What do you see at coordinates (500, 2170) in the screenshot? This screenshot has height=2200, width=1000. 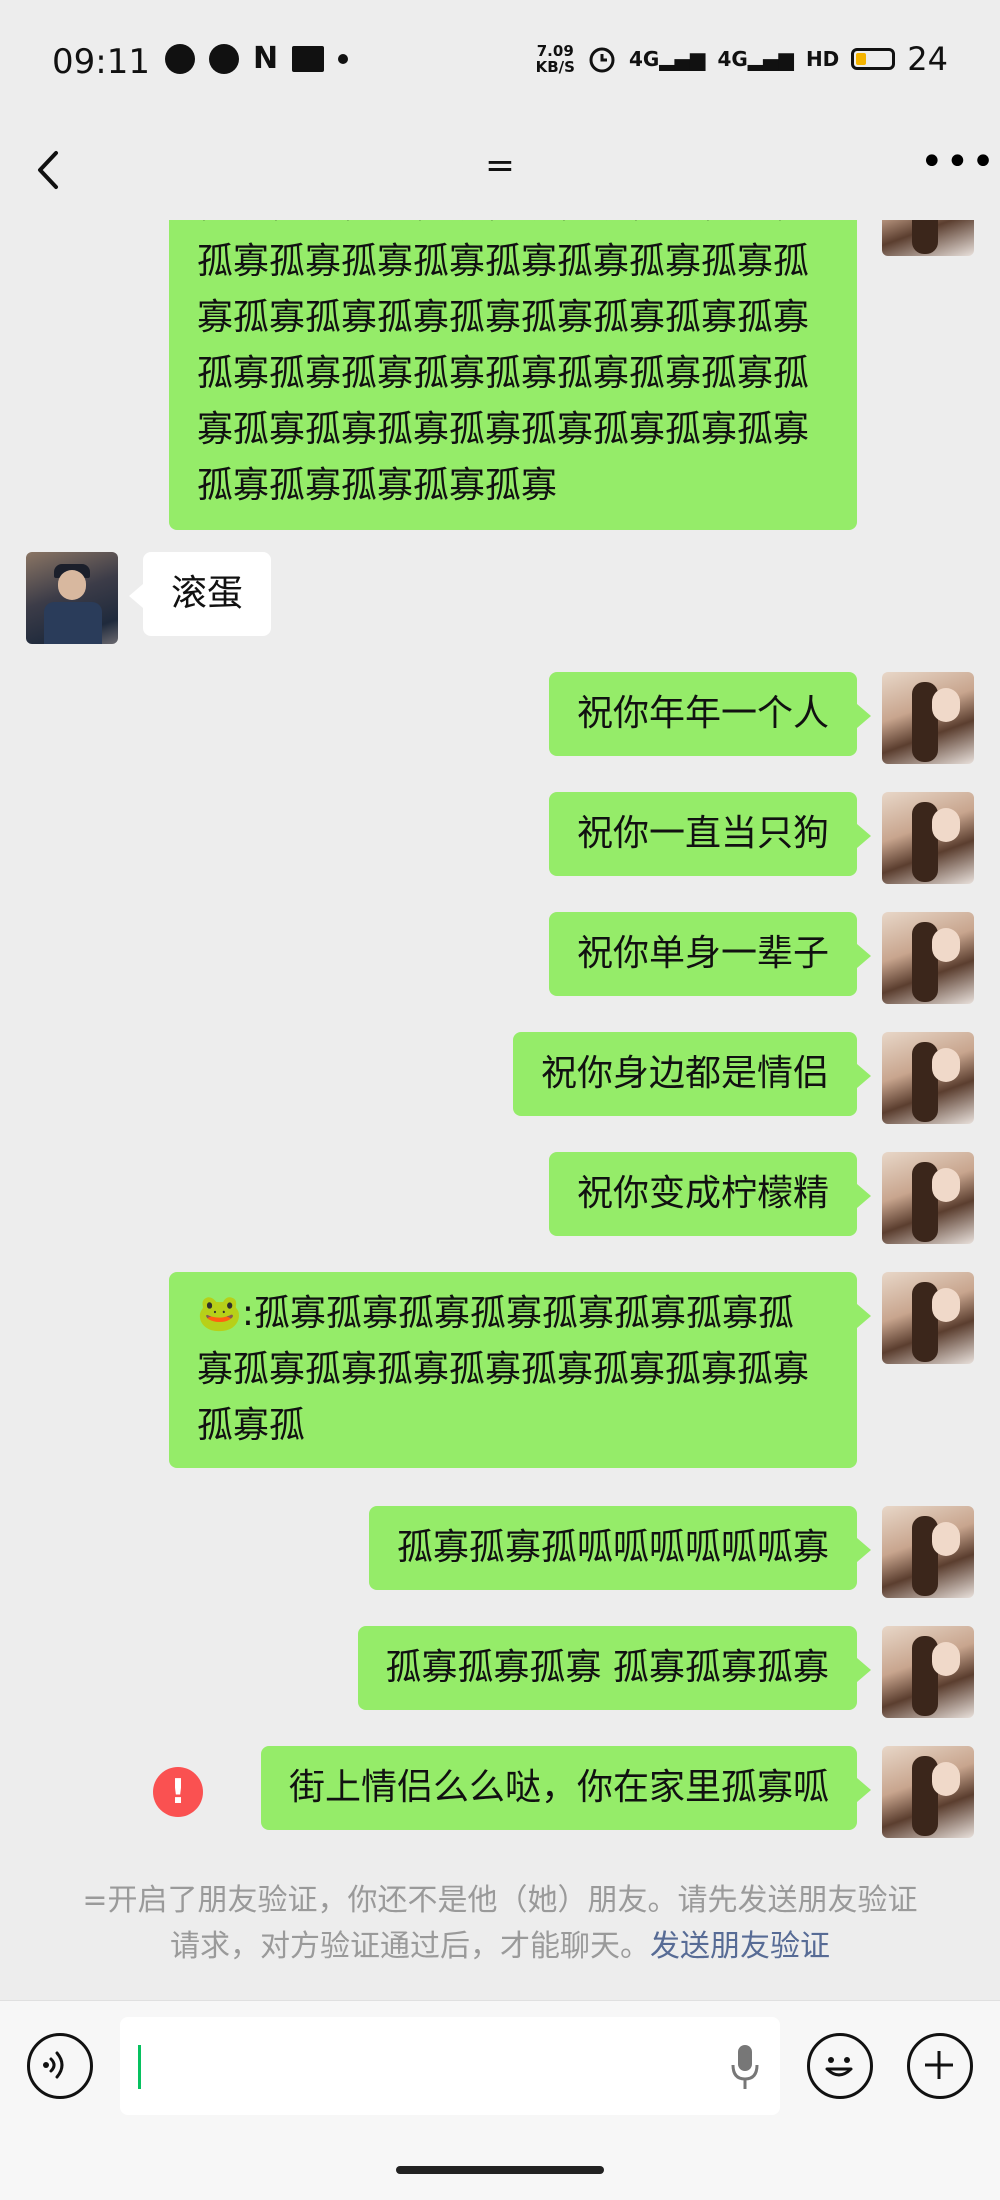 I see `home-indicator` at bounding box center [500, 2170].